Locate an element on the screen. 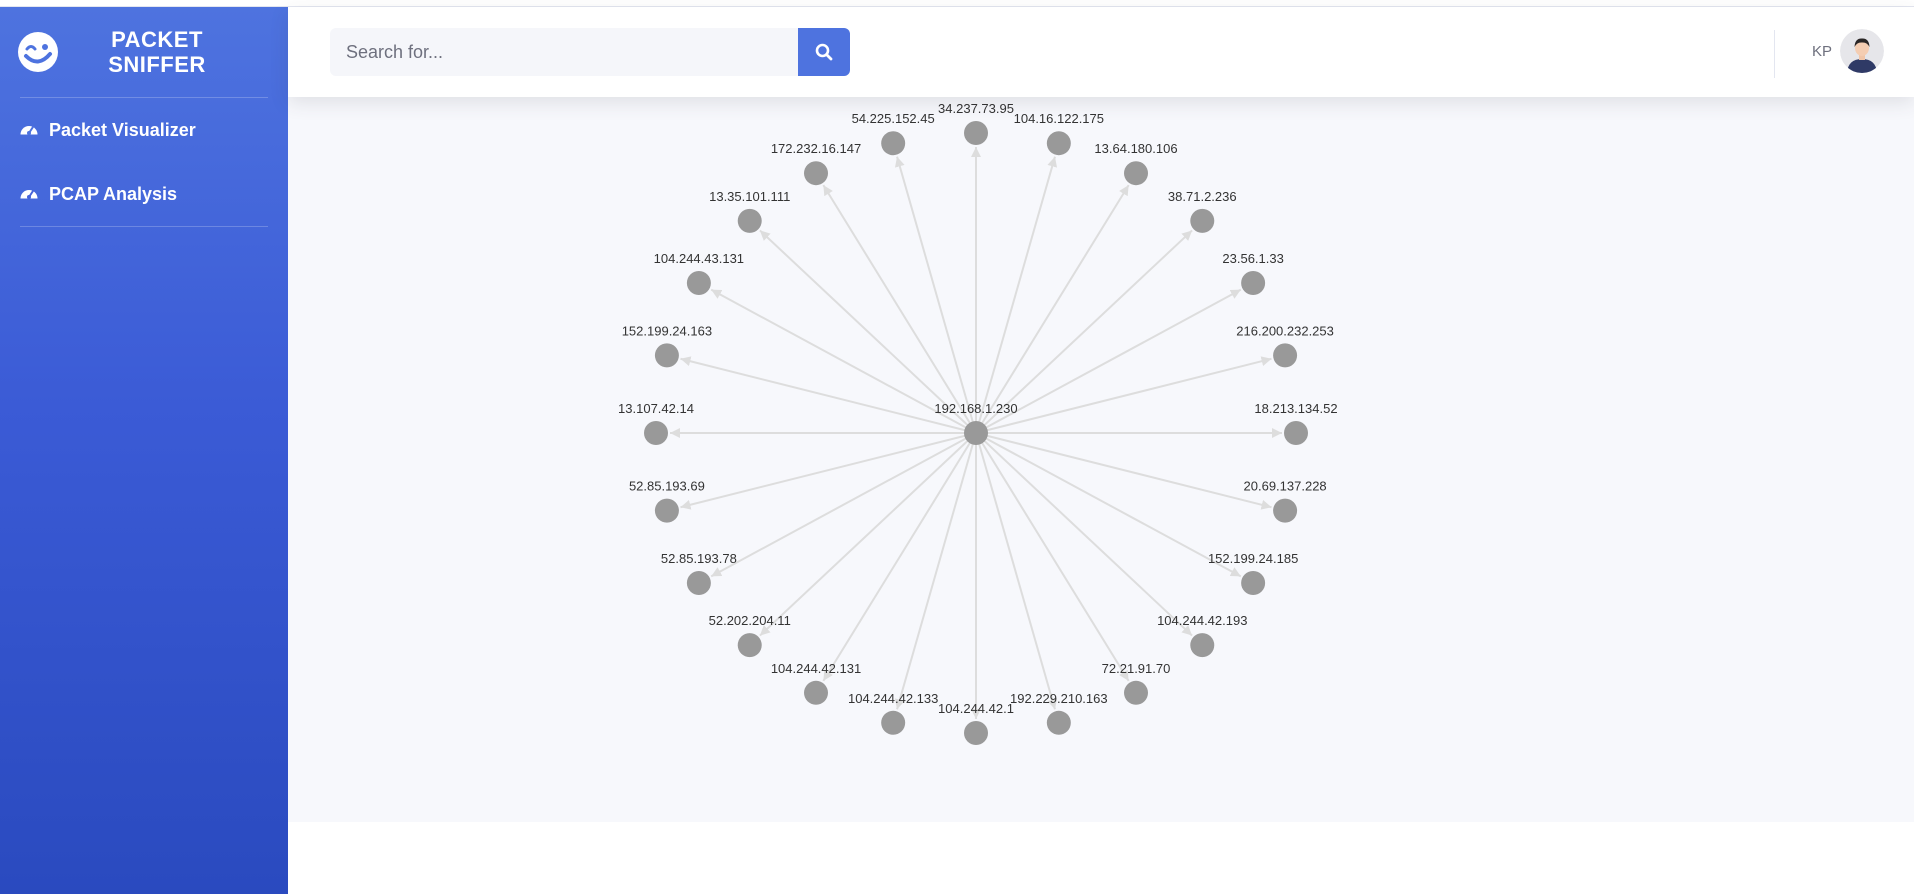 Image resolution: width=1914 pixels, height=894 pixels. graph-node-label: 152.199.24.163 is located at coordinates (667, 330).